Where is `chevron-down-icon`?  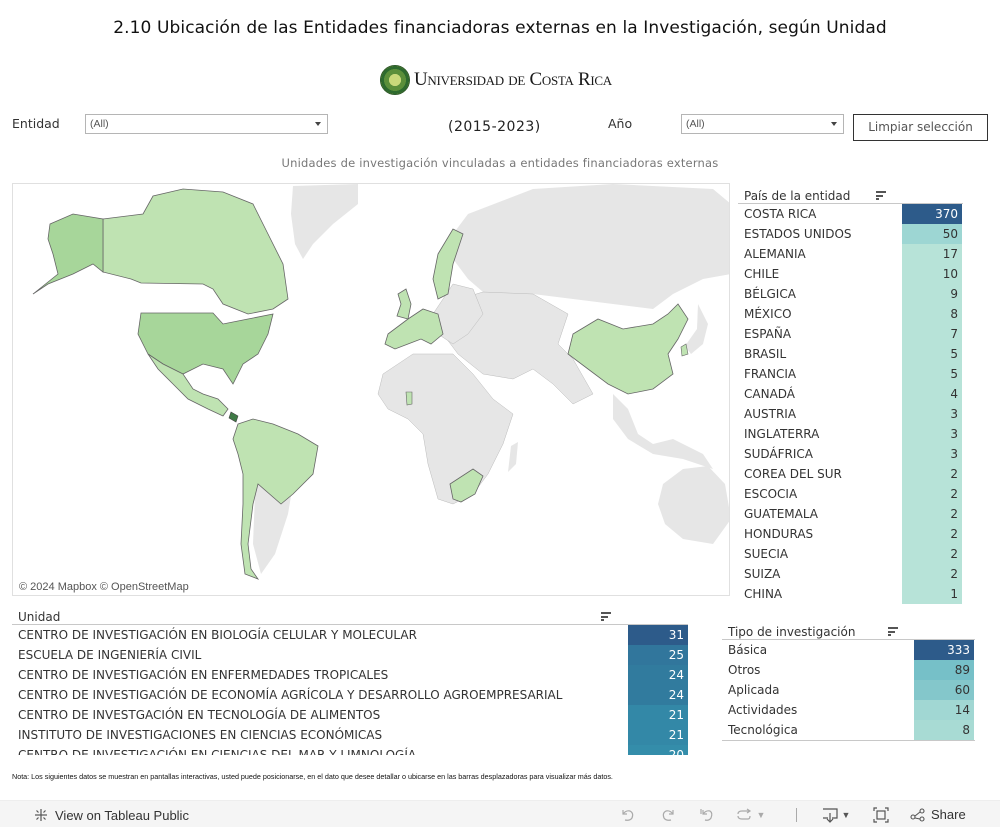
chevron-down-icon is located at coordinates (834, 124).